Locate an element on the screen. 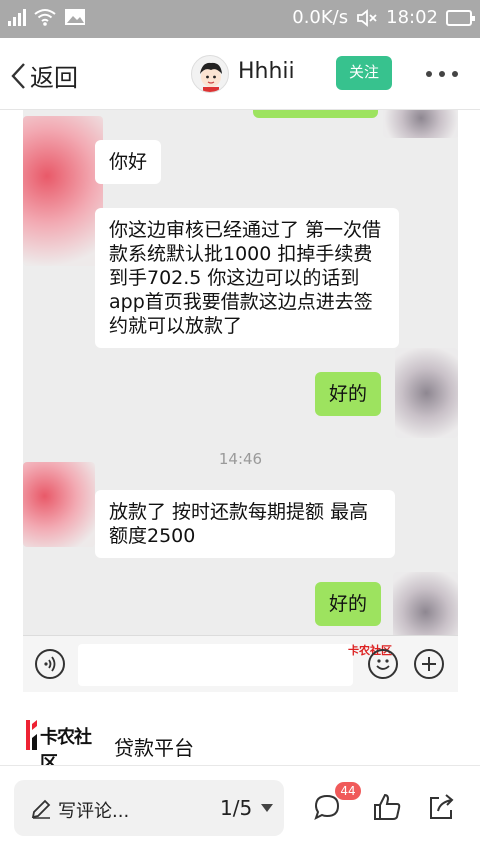 This screenshot has width=480, height=854. mute-icon is located at coordinates (367, 17).